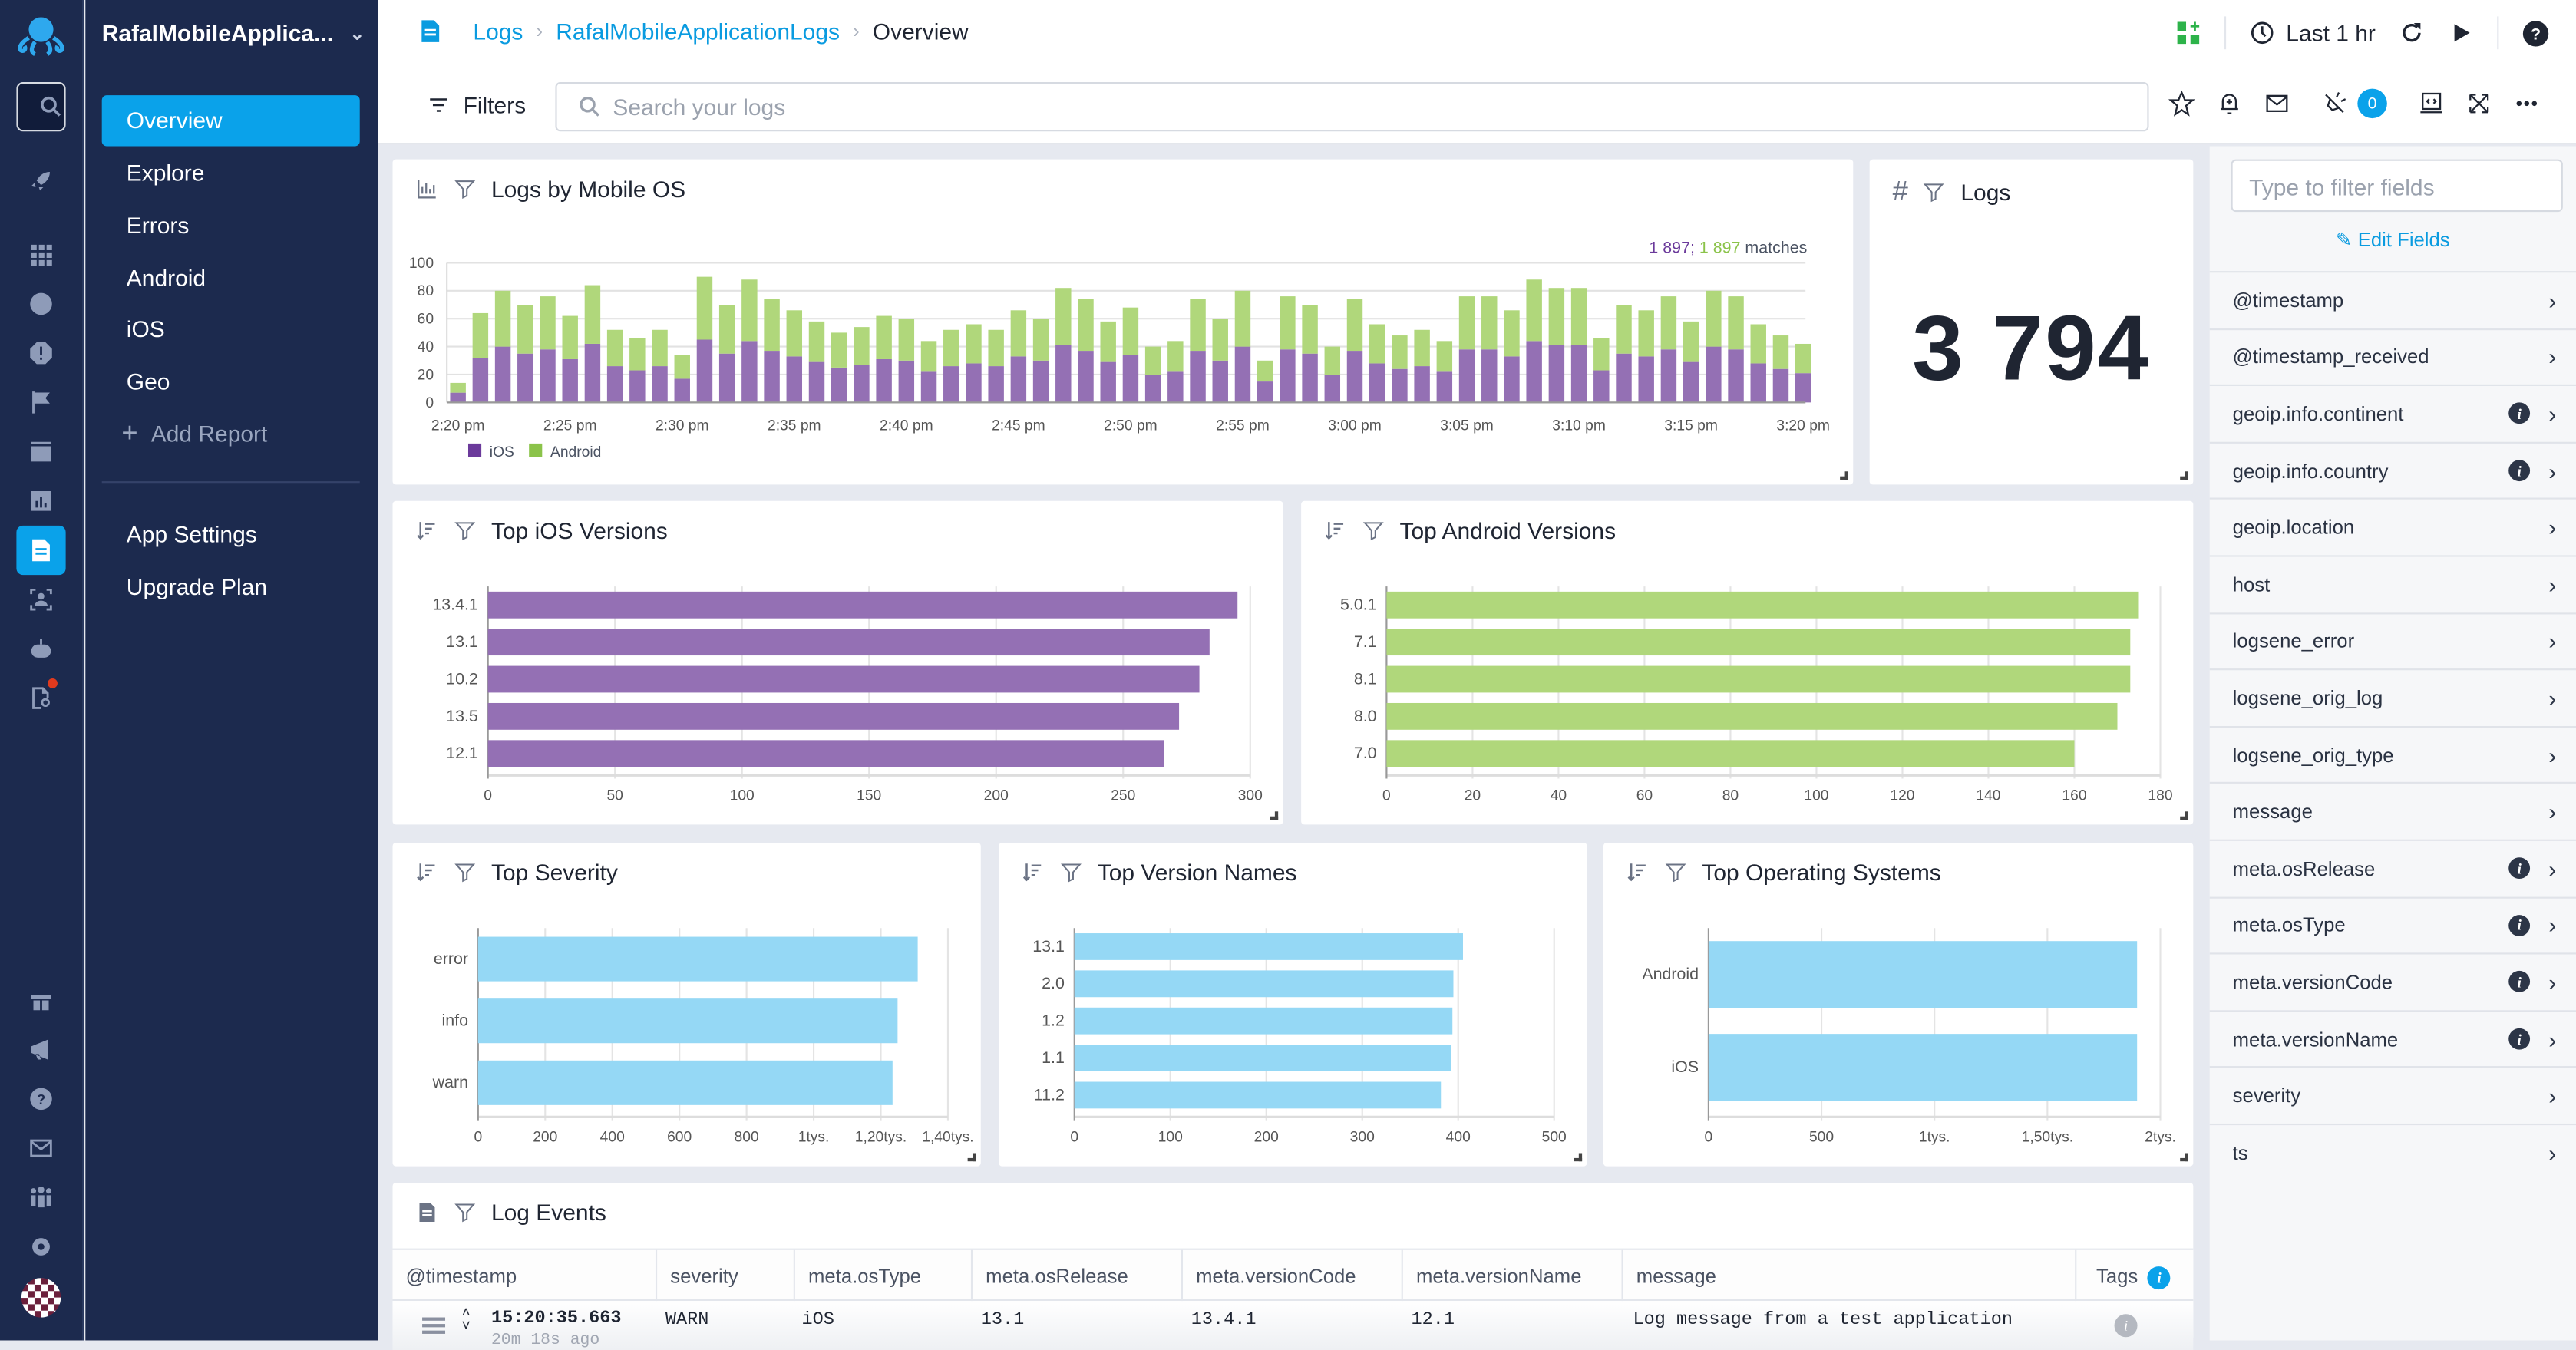 This screenshot has height=1350, width=2576. What do you see at coordinates (230, 121) in the screenshot?
I see `nav-item-overview: Overview` at bounding box center [230, 121].